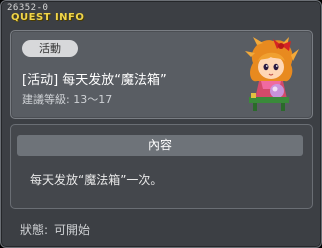 The width and height of the screenshot is (322, 248). Describe the element at coordinates (72, 230) in the screenshot. I see `status-value: 可開始` at that location.